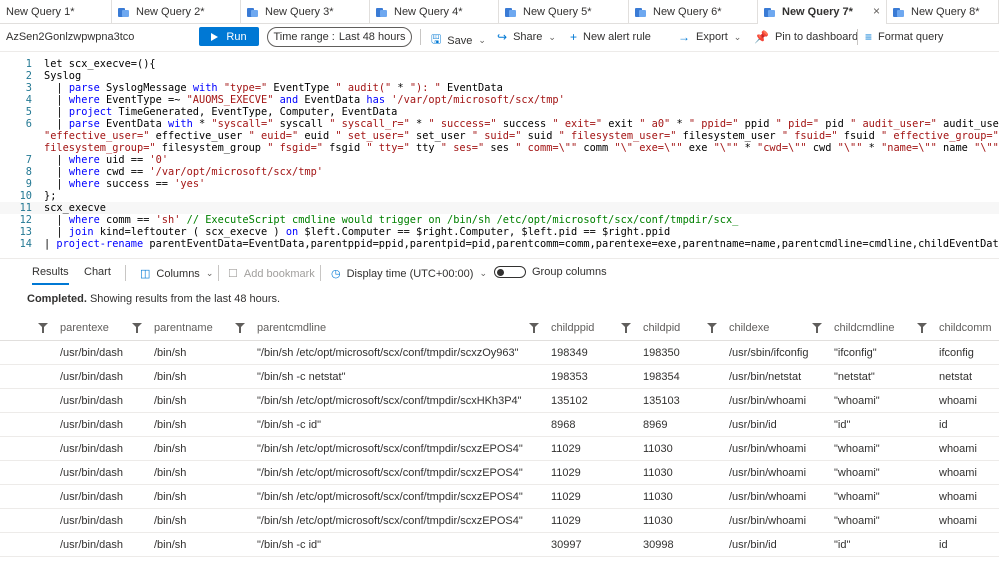 This screenshot has width=999, height=562. What do you see at coordinates (434, 12) in the screenshot?
I see `tab-query-4: New Query 4*` at bounding box center [434, 12].